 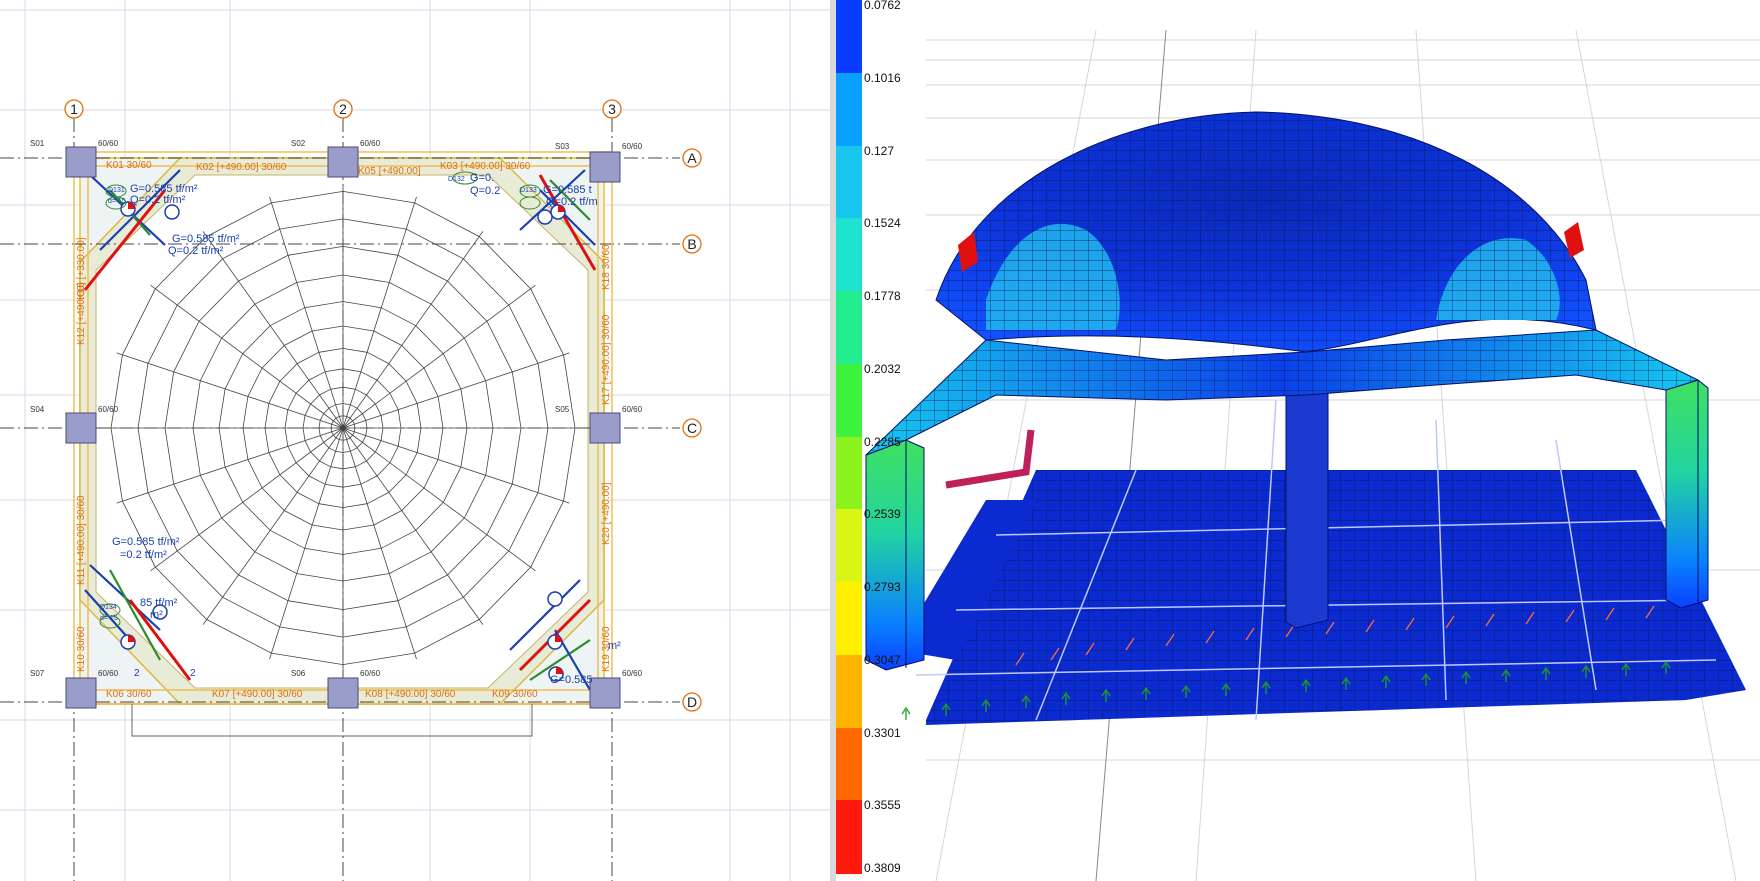 What do you see at coordinates (485, 191) in the screenshot?
I see `load-q-label: Q=0.2` at bounding box center [485, 191].